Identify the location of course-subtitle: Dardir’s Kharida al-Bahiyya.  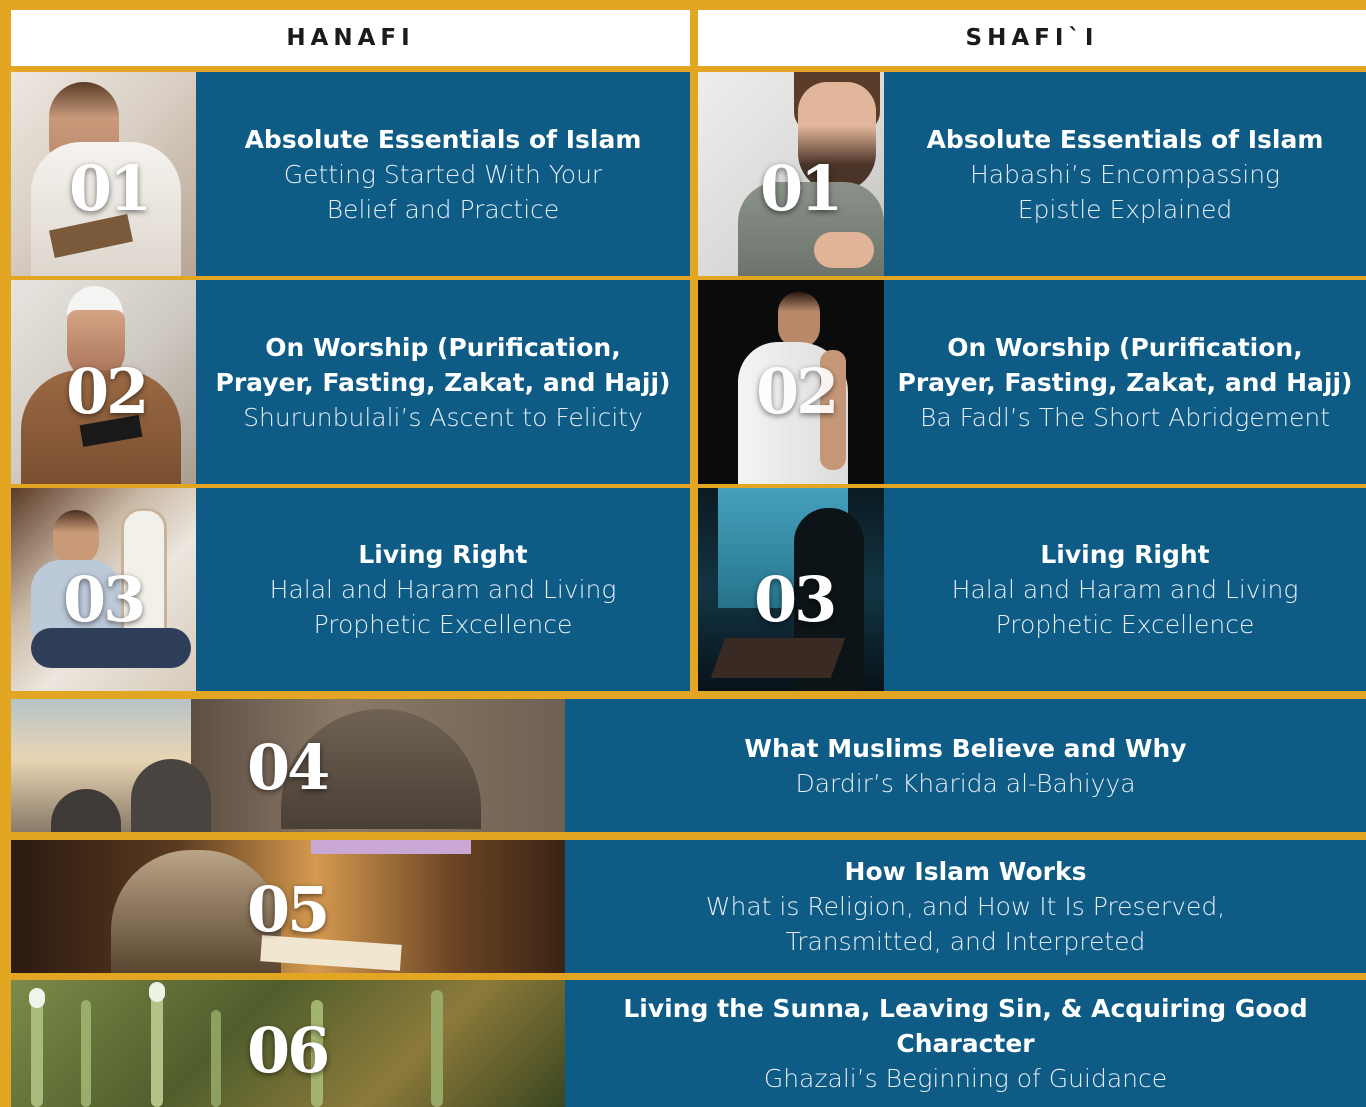
(965, 783).